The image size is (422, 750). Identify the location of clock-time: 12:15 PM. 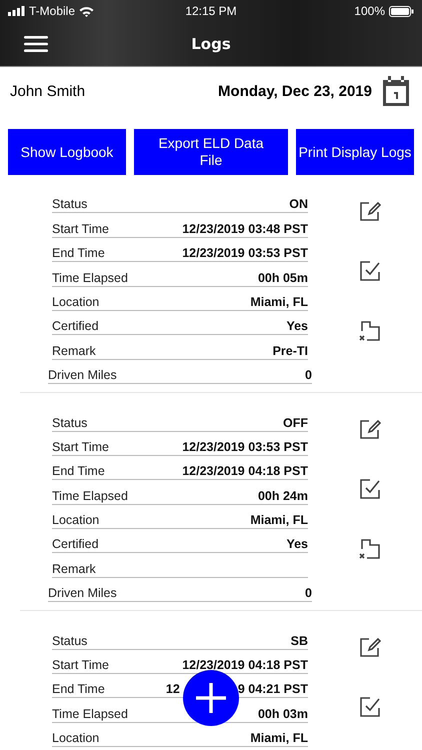
(211, 11).